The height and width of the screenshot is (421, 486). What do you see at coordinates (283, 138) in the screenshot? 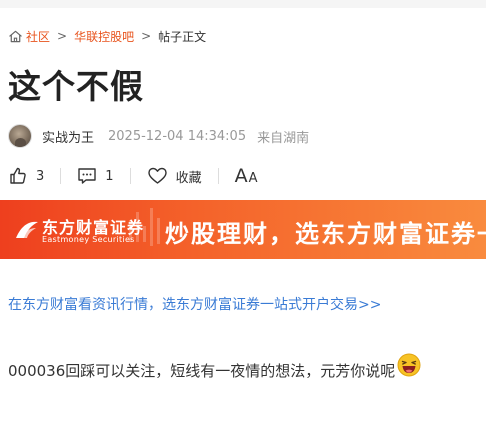
I see `post-location: 来自湖南` at bounding box center [283, 138].